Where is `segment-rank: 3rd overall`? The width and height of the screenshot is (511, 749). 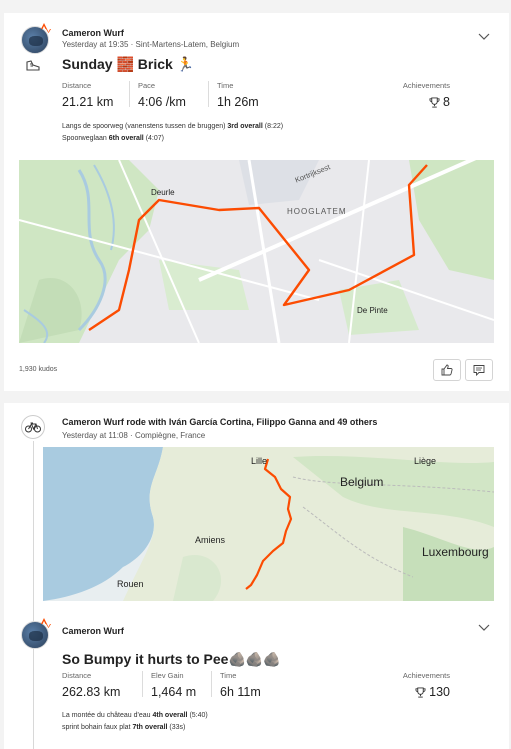
segment-rank: 3rd overall is located at coordinates (245, 126).